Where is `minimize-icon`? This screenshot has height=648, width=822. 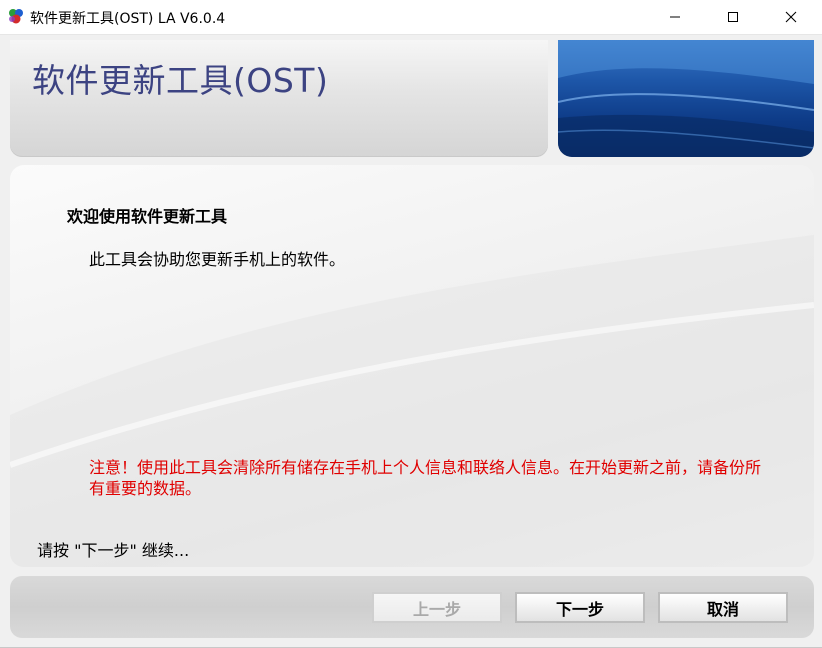
minimize-icon is located at coordinates (675, 17).